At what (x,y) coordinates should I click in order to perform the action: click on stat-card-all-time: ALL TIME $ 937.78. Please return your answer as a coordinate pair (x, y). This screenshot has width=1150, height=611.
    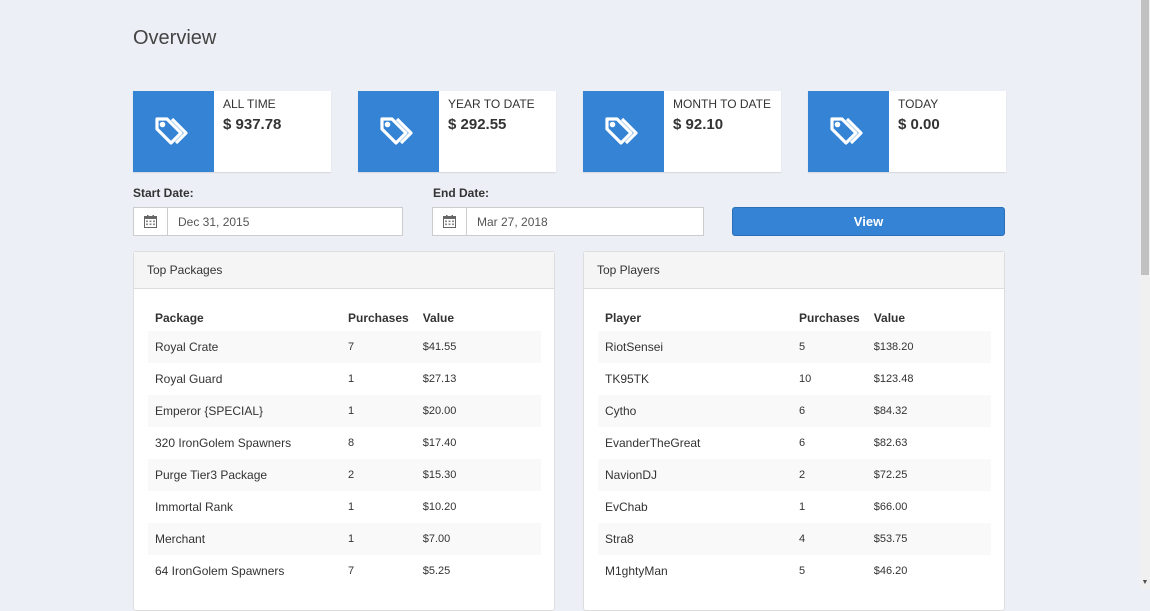
    Looking at the image, I should click on (232, 131).